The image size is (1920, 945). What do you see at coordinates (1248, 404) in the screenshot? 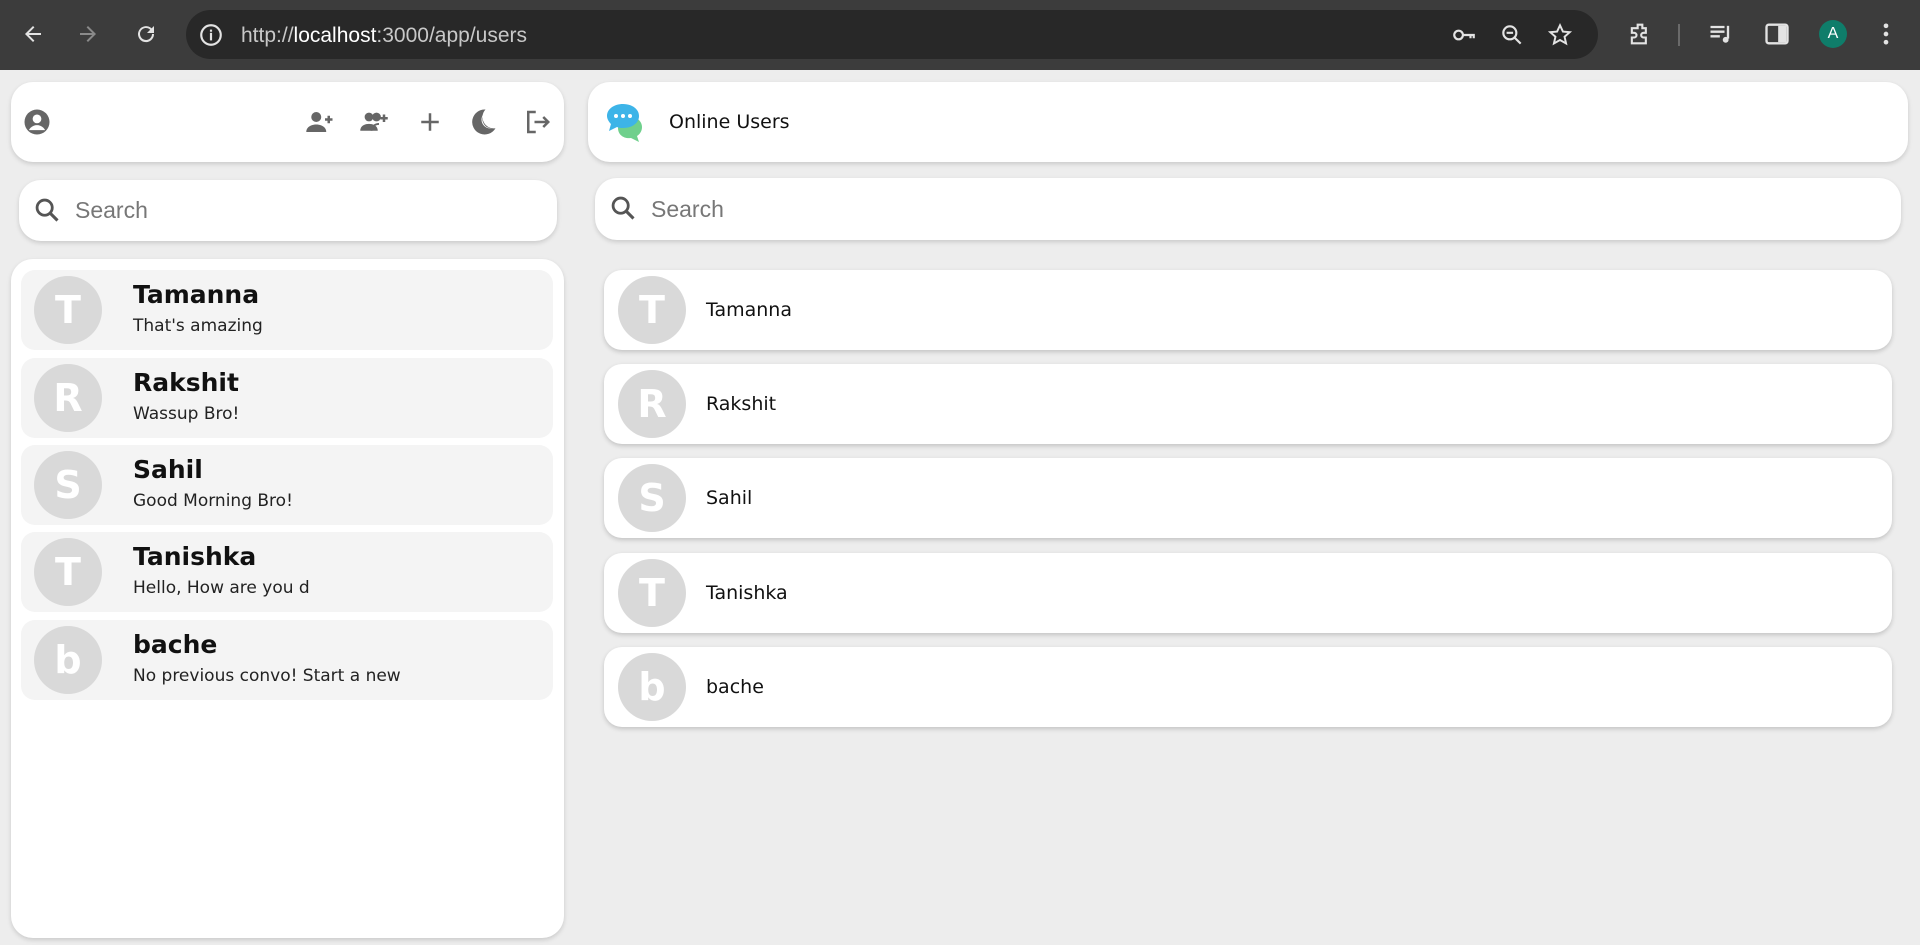
I see `online-user-card: R Rakshit` at bounding box center [1248, 404].